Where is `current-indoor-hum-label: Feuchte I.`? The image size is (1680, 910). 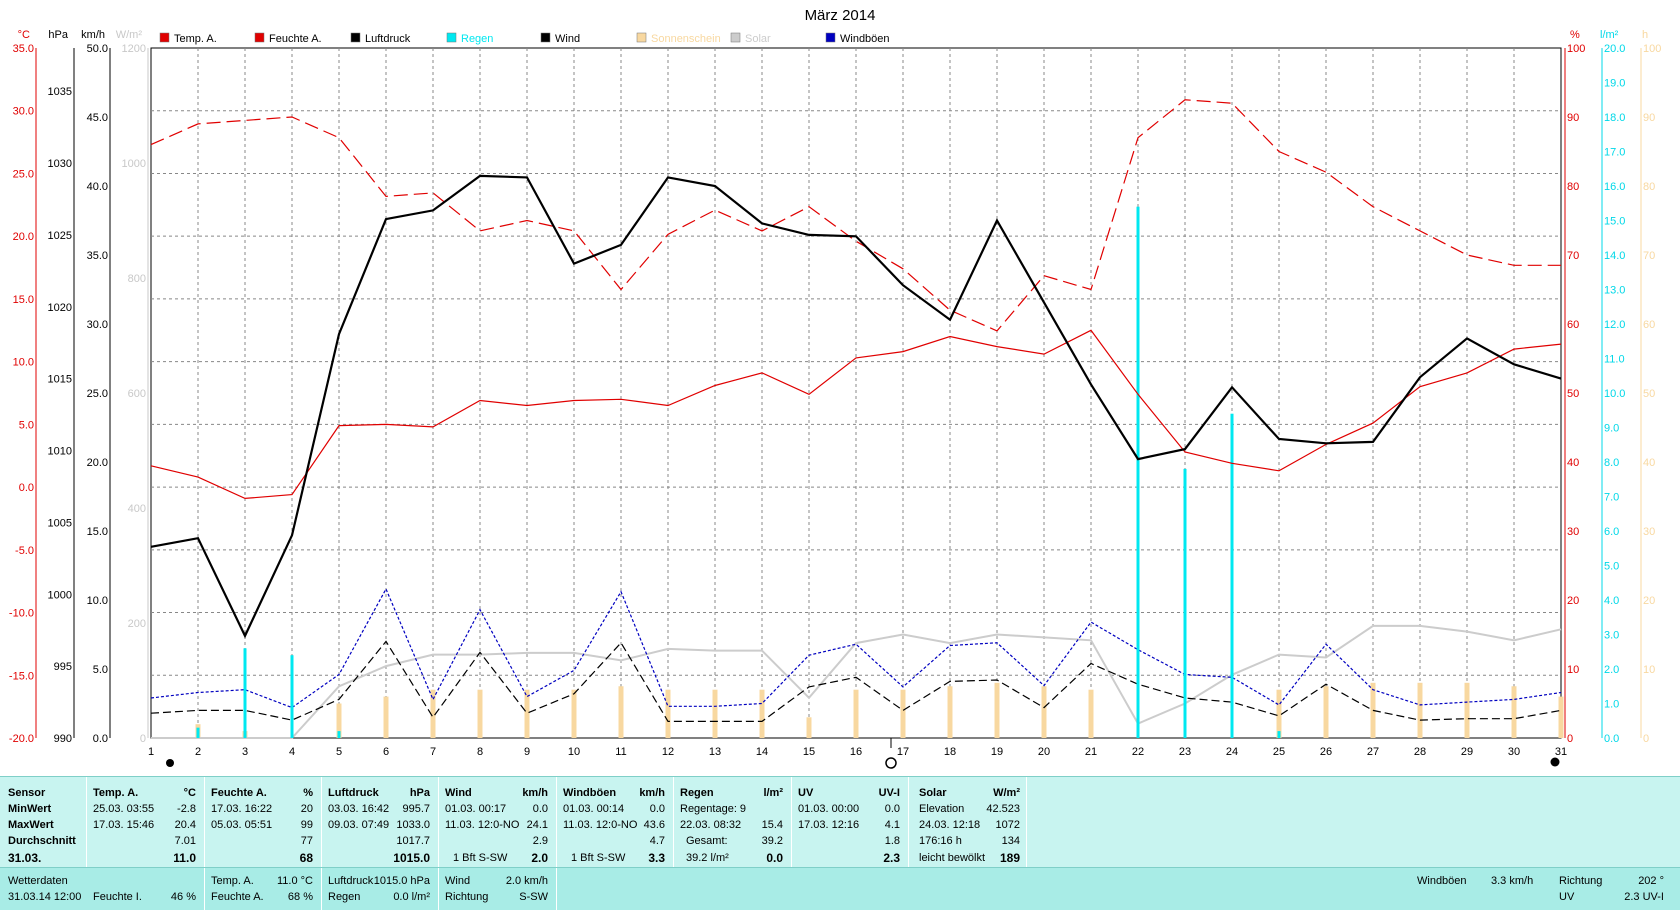
current-indoor-hum-label: Feuchte I. is located at coordinates (117, 897).